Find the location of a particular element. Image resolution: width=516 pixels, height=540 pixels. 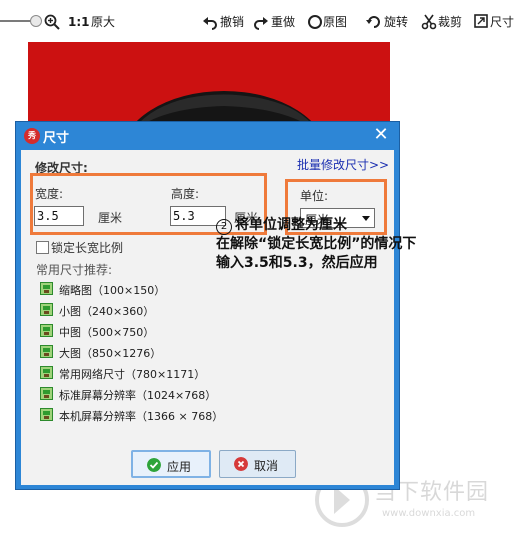

crop-label: 裁剪 is located at coordinates (450, 22).